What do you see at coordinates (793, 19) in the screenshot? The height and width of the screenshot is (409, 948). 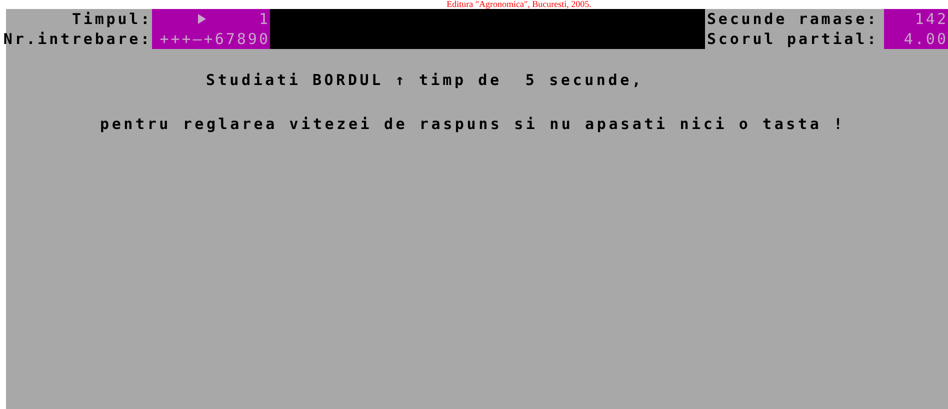 I see `field-label: Secunde ramase:` at bounding box center [793, 19].